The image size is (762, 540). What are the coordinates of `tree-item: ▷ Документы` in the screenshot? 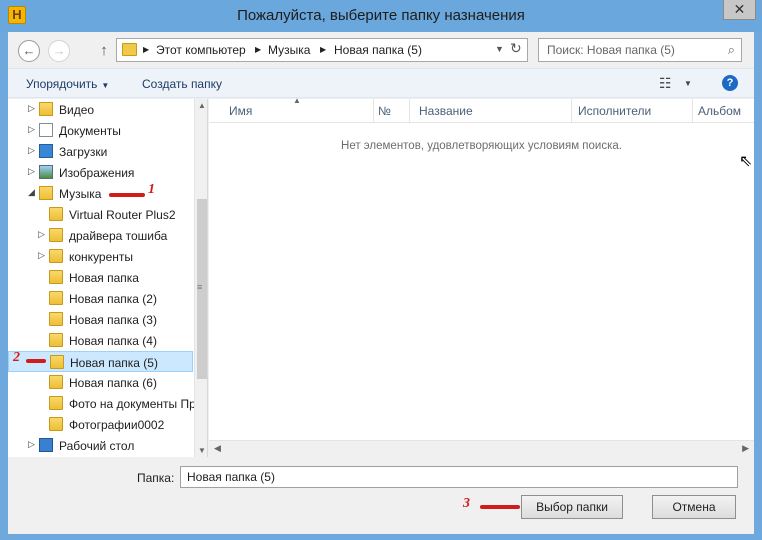 It's located at (100, 130).